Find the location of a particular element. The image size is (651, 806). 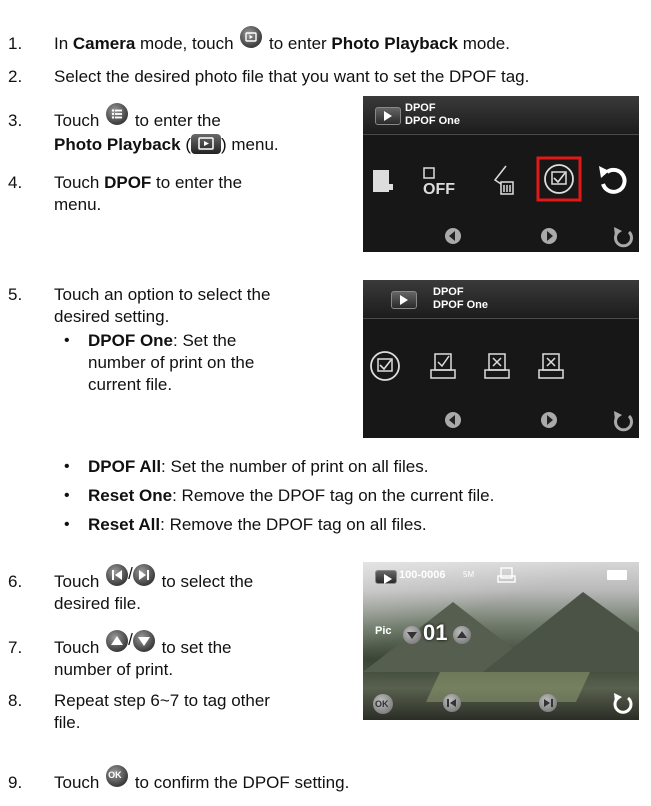

file-number: 100-0006 is located at coordinates (422, 575).